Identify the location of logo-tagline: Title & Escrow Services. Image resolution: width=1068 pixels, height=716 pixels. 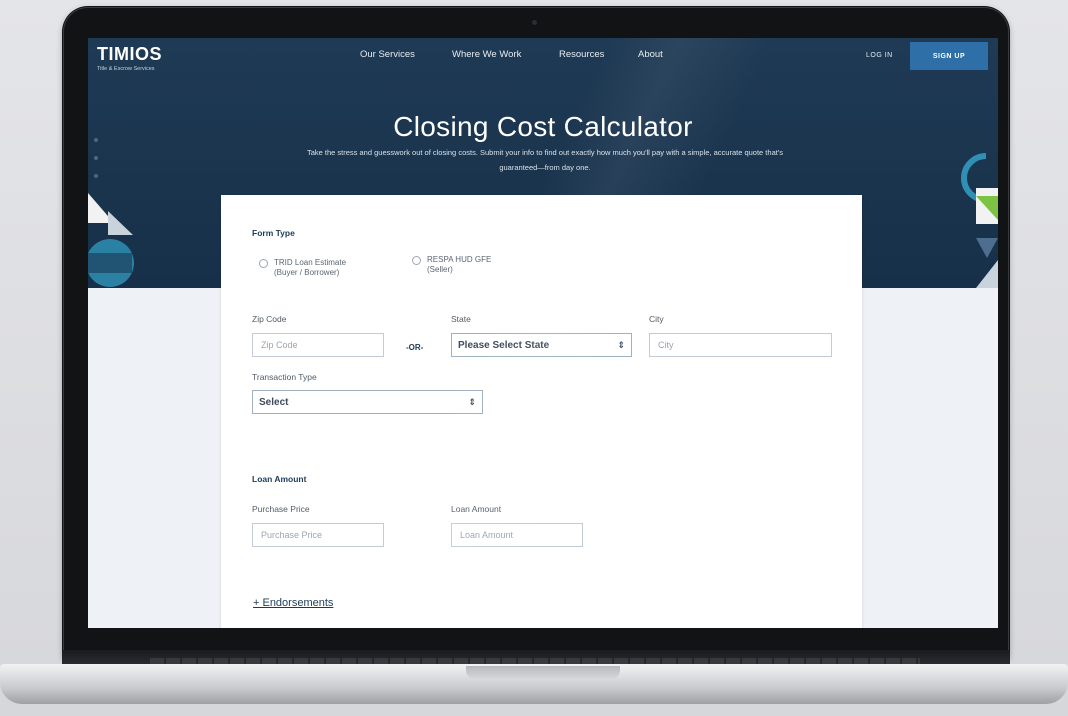
(126, 69).